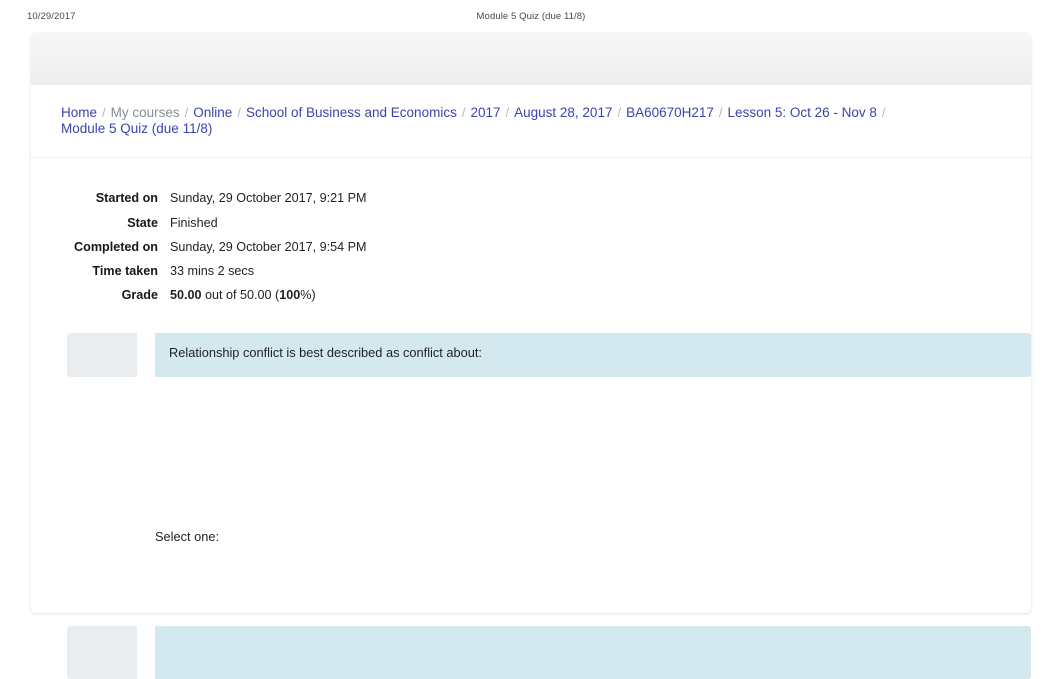  What do you see at coordinates (187, 536) in the screenshot?
I see `select-one-label: Select one:` at bounding box center [187, 536].